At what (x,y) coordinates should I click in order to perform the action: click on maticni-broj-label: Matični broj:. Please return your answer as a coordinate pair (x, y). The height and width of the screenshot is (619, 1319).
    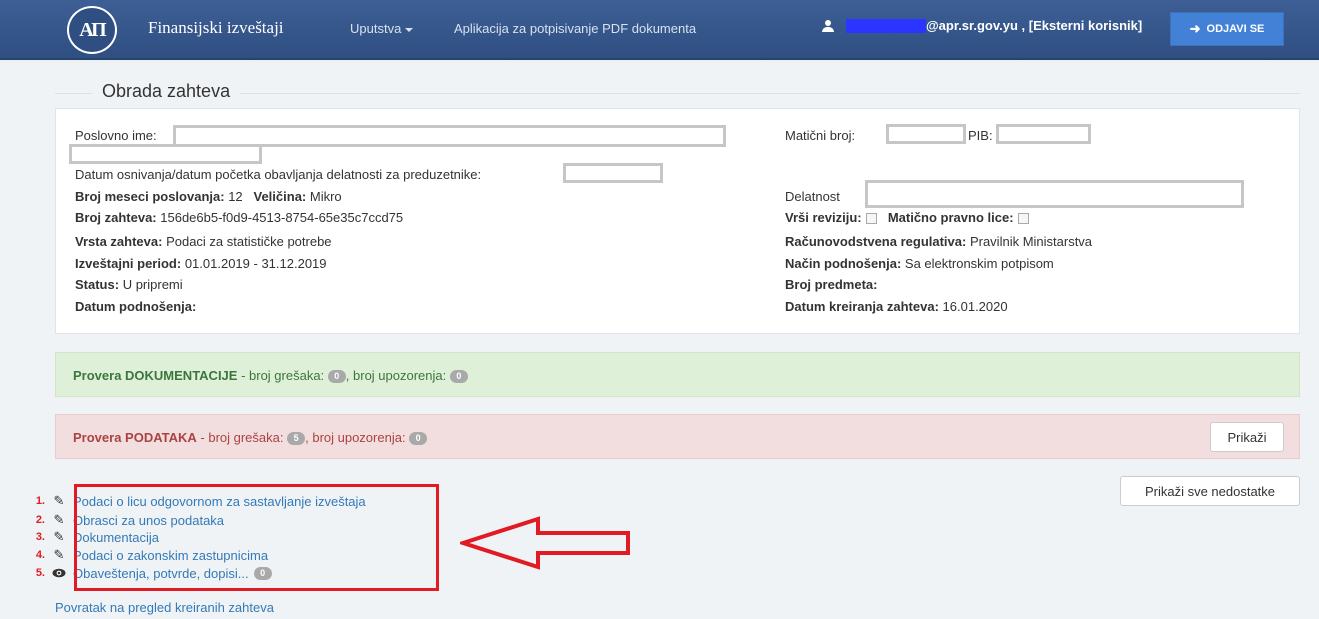
    Looking at the image, I should click on (820, 135).